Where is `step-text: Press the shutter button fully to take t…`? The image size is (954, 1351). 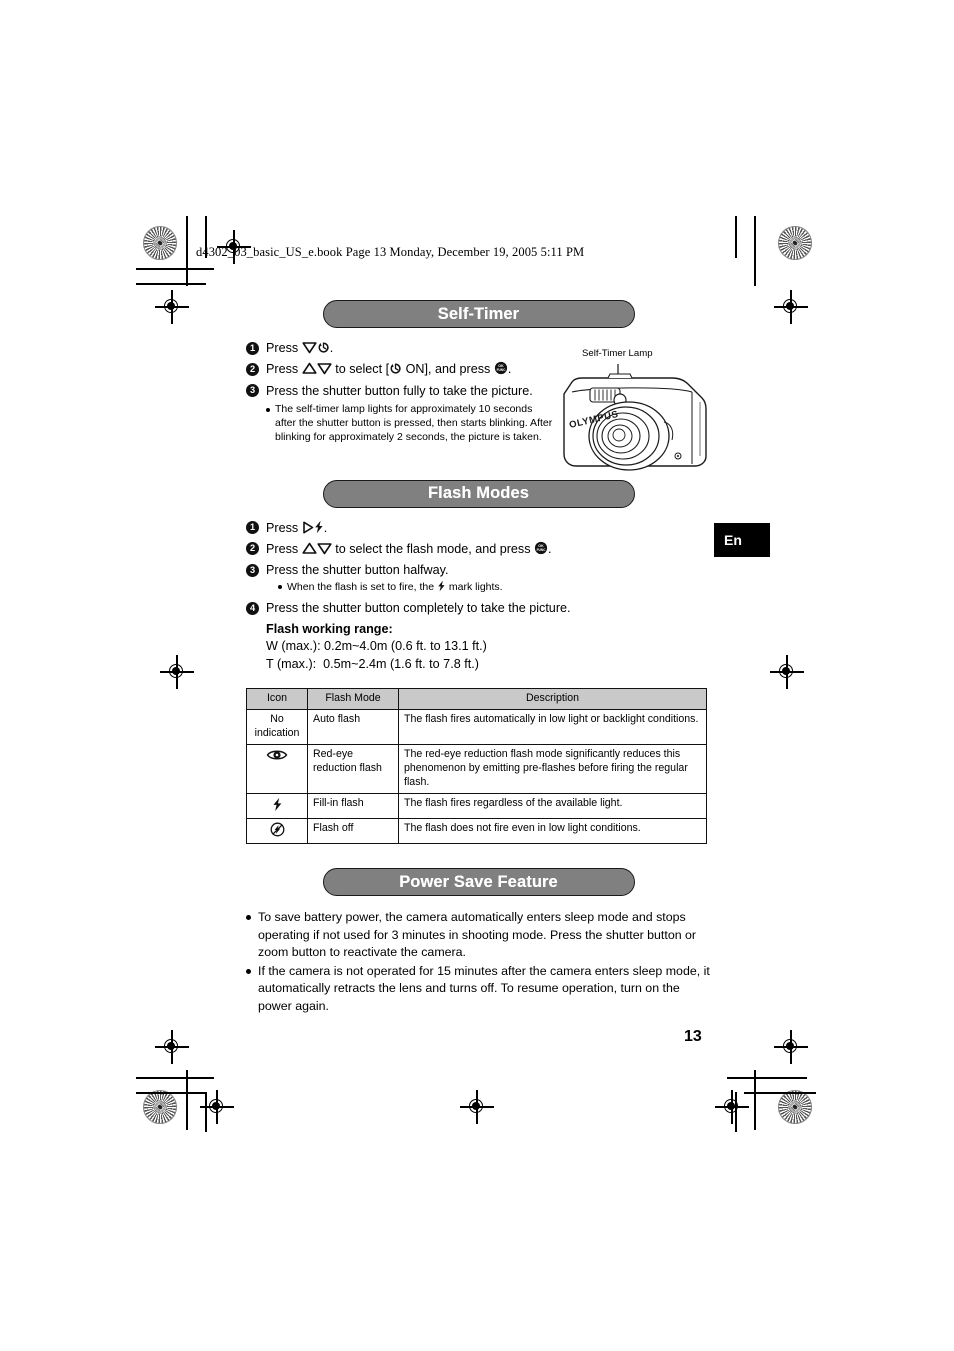
step-text: Press the shutter button fully to take t… is located at coordinates (399, 390).